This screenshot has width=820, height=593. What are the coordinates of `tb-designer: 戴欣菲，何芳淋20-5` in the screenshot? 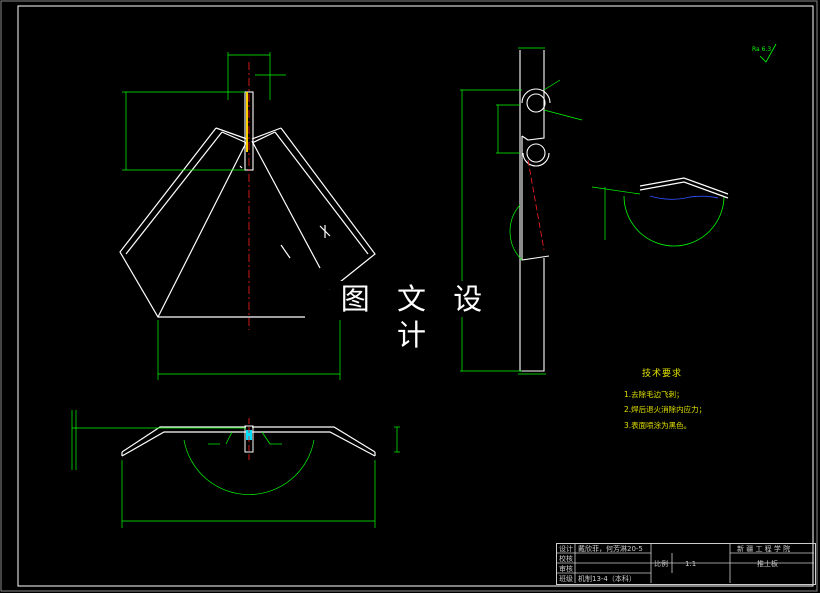 It's located at (610, 549).